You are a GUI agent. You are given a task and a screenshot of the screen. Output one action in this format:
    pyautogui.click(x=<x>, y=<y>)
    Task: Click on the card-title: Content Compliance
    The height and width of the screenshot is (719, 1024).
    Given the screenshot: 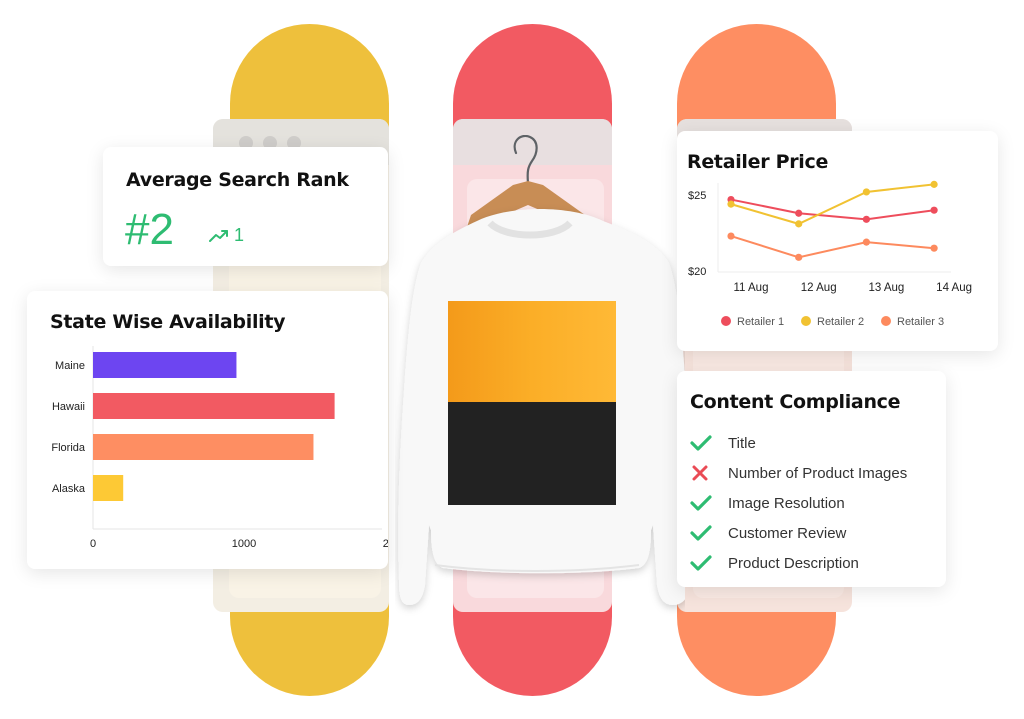 What is the action you would take?
    pyautogui.click(x=795, y=402)
    